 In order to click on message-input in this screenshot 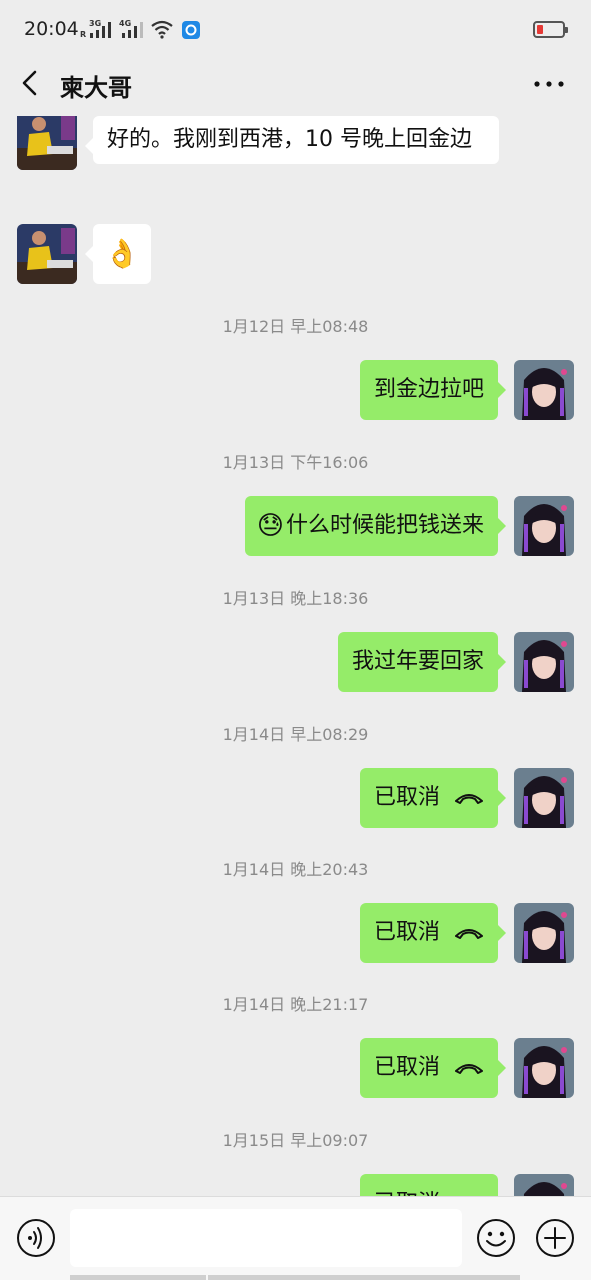, I will do `click(266, 1238)`.